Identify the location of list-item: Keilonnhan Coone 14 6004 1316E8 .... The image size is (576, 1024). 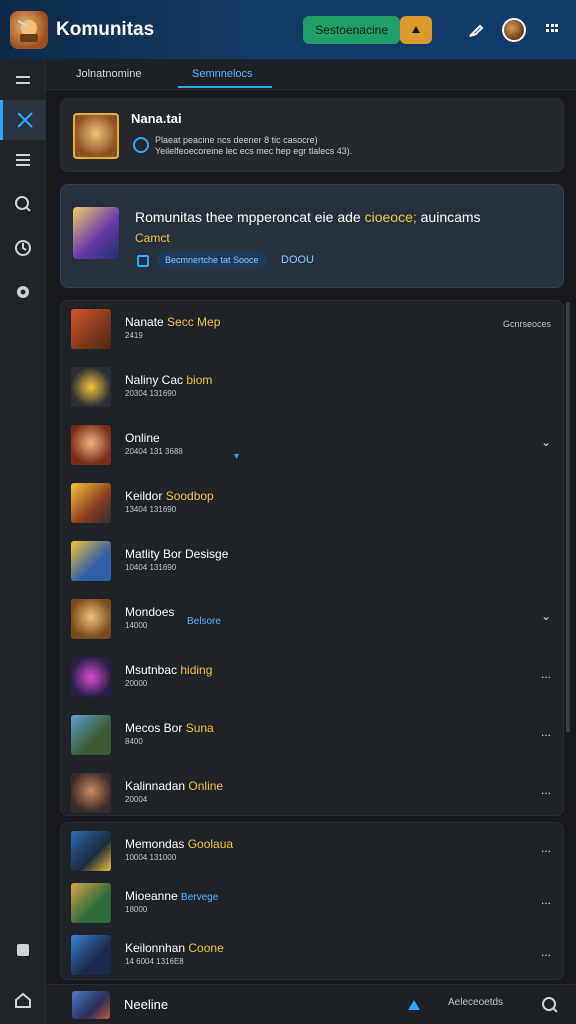
(313, 955).